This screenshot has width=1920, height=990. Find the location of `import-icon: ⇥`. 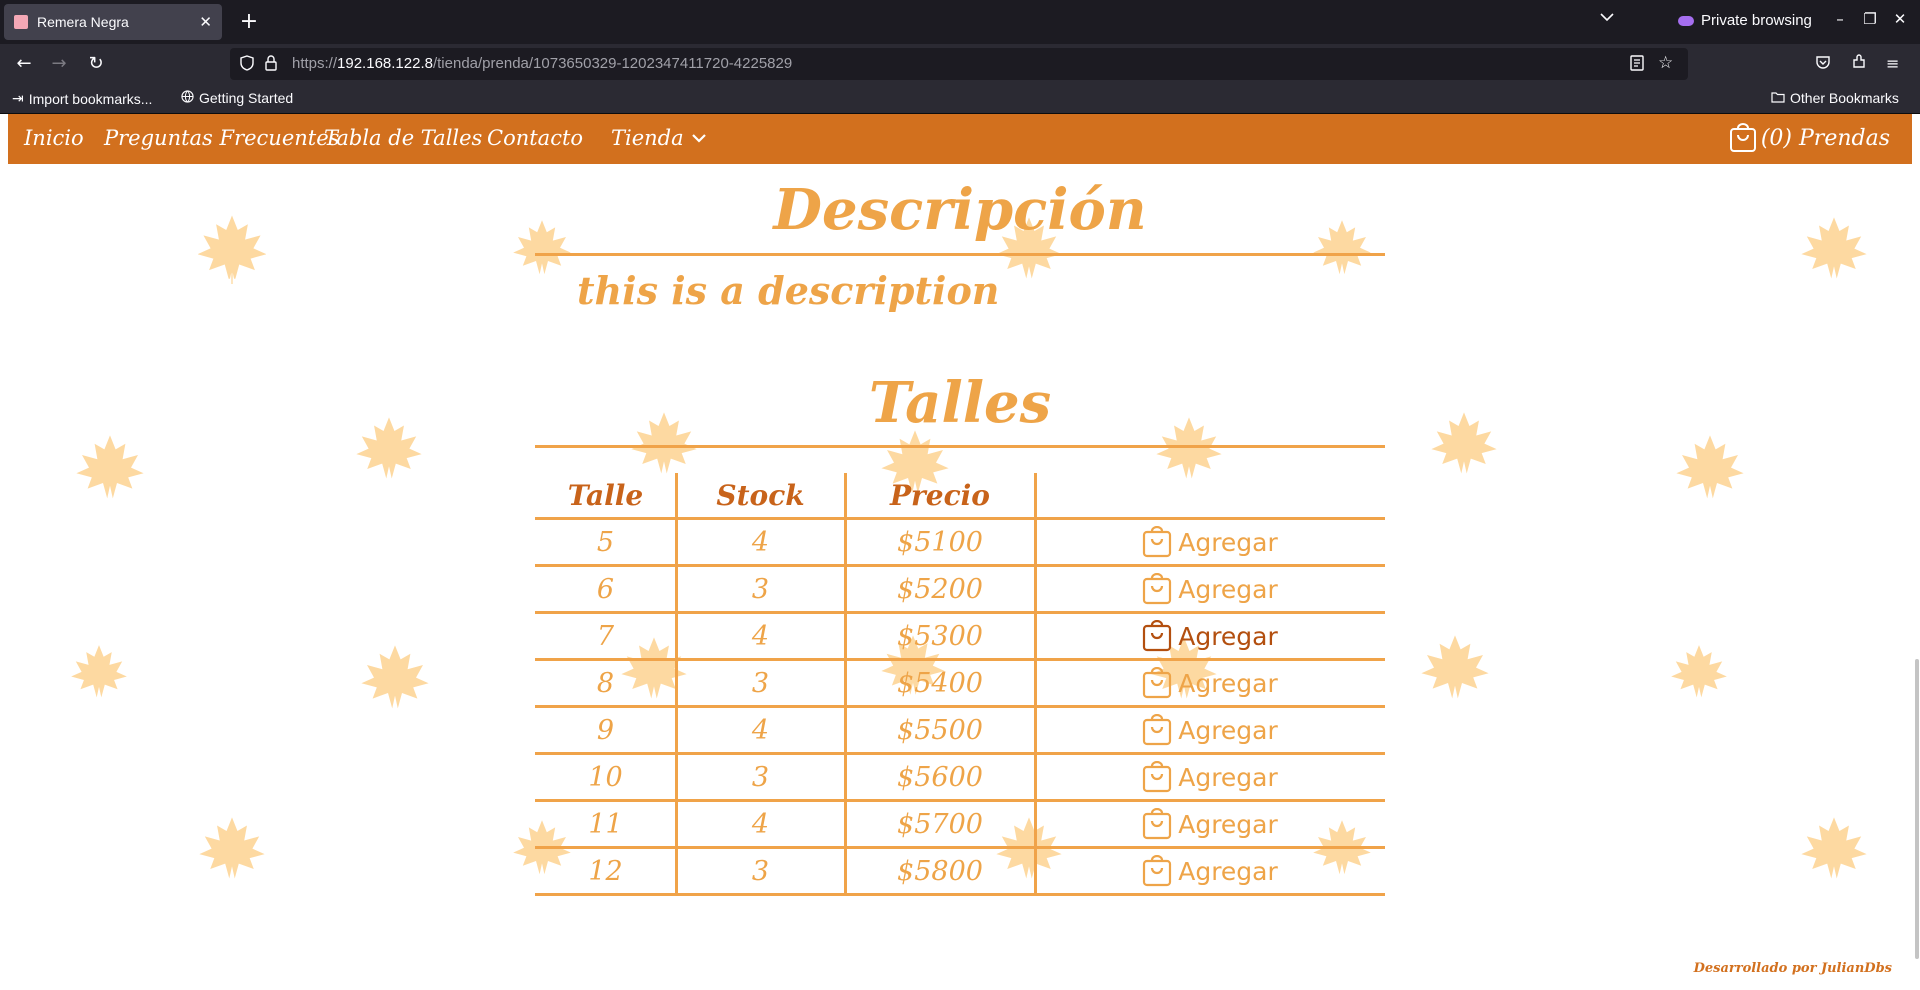

import-icon: ⇥ is located at coordinates (18, 98).